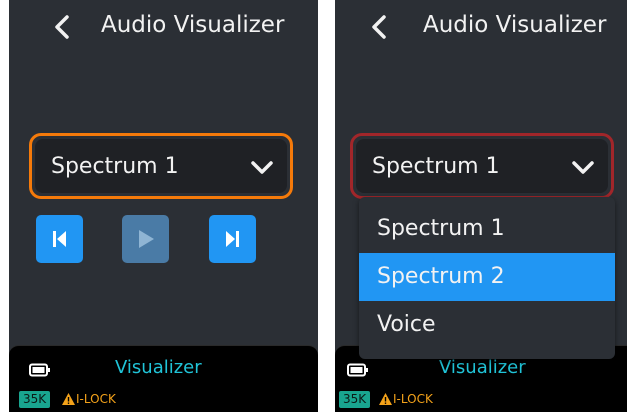 This screenshot has height=412, width=627. I want to click on skip-next-icon, so click(232, 239).